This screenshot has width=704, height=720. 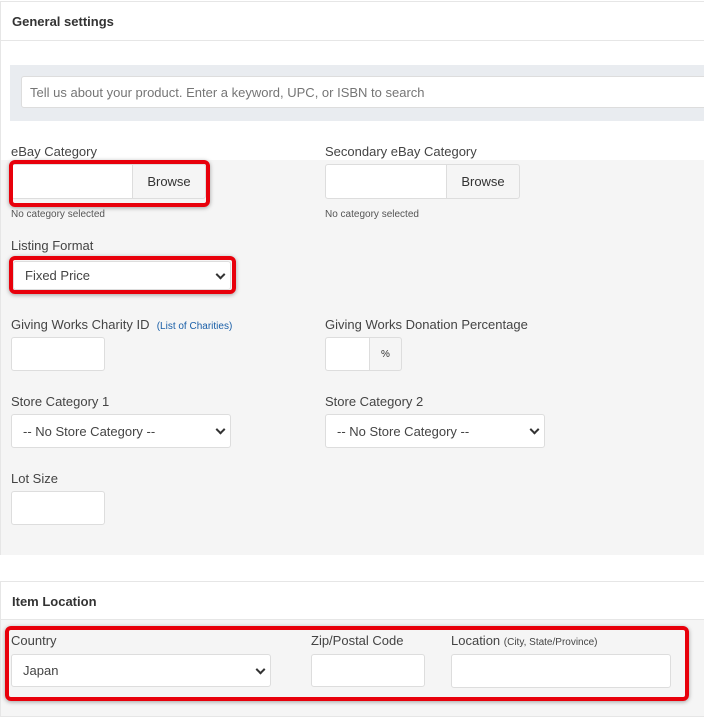 What do you see at coordinates (362, 92) in the screenshot?
I see `product-search-input` at bounding box center [362, 92].